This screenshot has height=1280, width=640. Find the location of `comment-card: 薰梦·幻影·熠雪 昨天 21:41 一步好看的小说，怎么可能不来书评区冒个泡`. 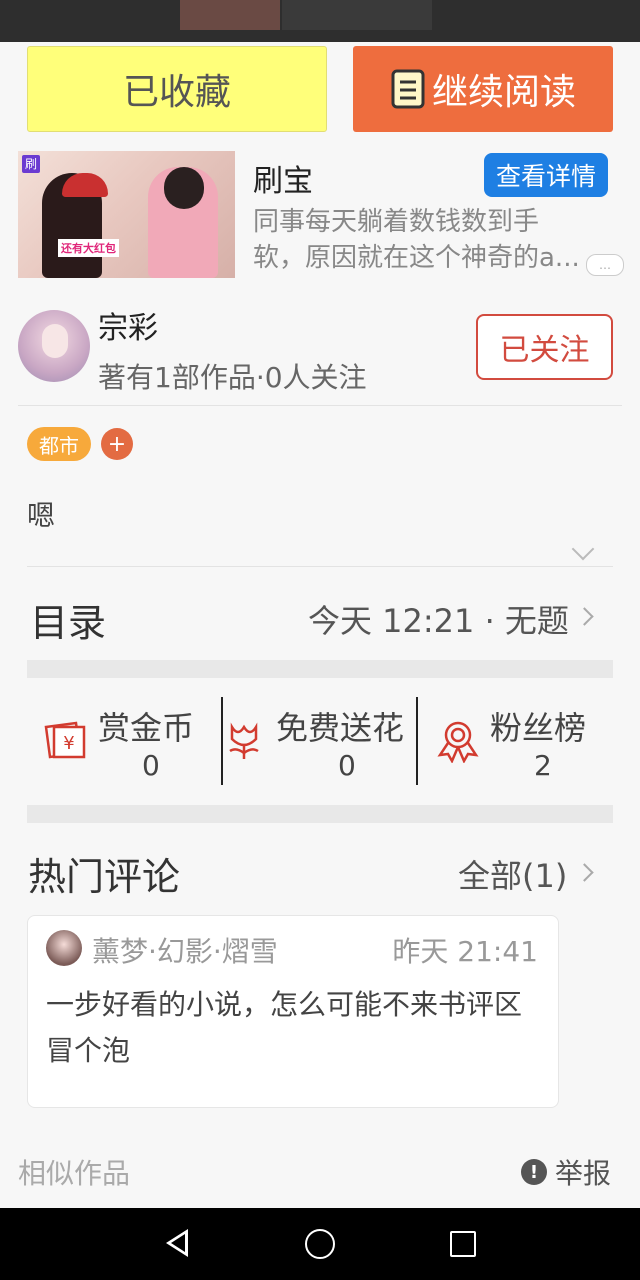

comment-card: 薰梦·幻影·熠雪 昨天 21:41 一步好看的小说，怎么可能不来书评区冒个泡 is located at coordinates (293, 1011).